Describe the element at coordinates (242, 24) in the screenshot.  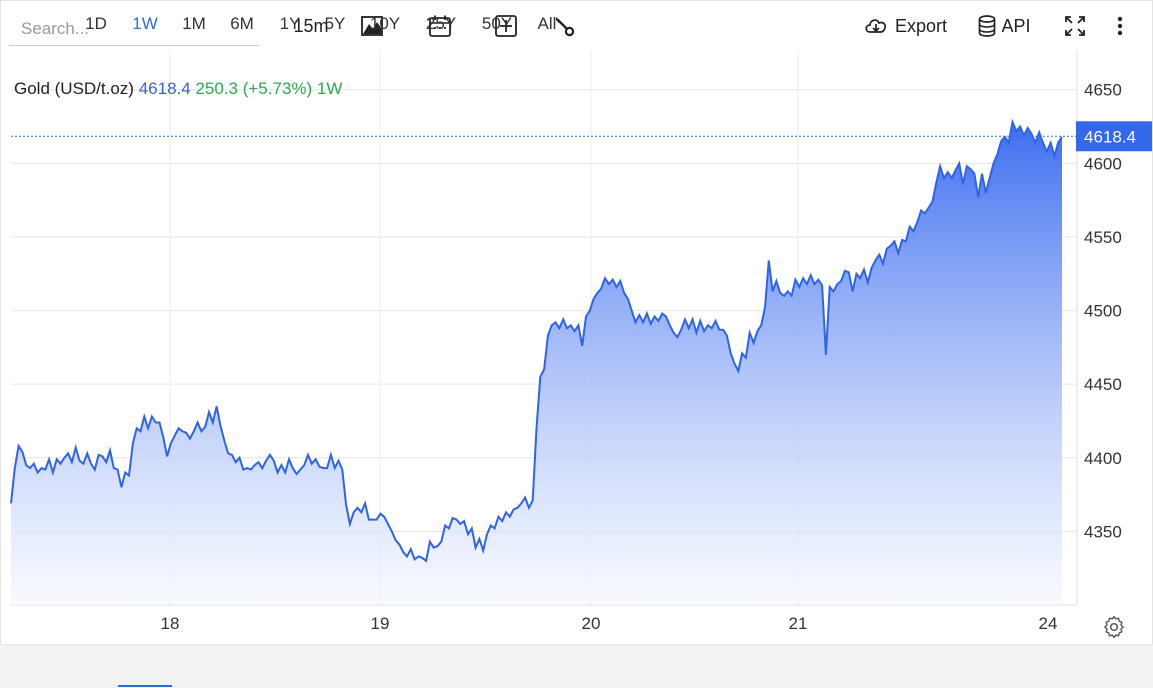
I see `range-button-6m: 6M` at that location.